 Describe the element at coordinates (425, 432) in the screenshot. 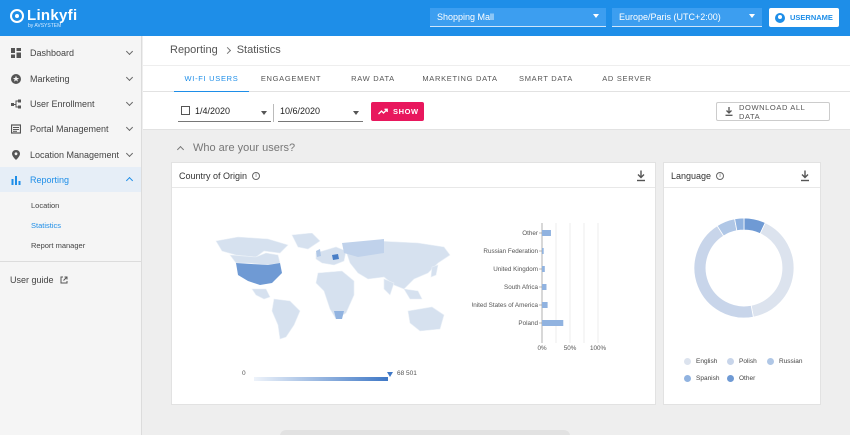

I see `next-section-edge` at that location.